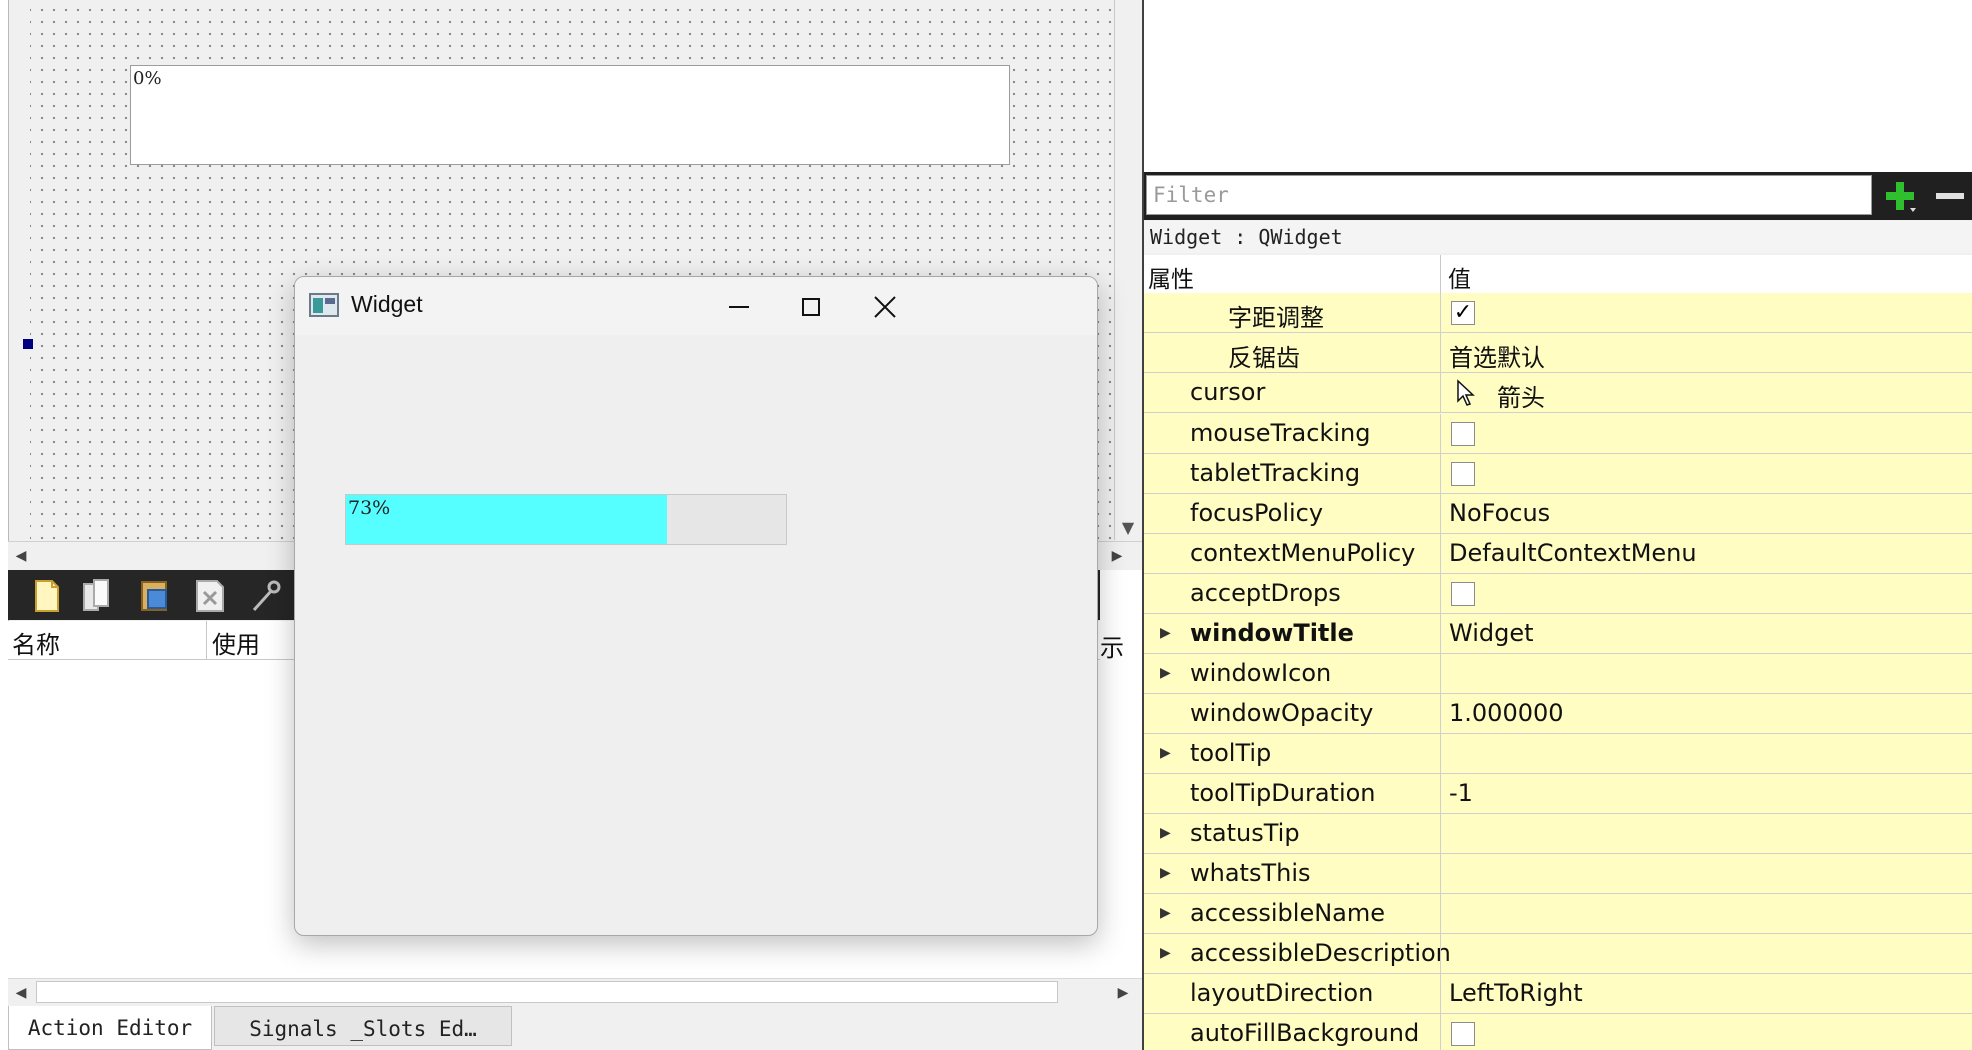  What do you see at coordinates (1558, 634) in the screenshot?
I see `property-row: ▶ windowTitle Widget` at bounding box center [1558, 634].